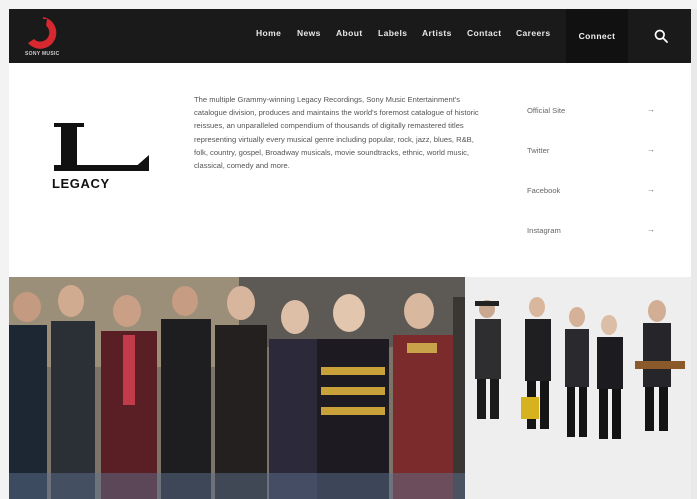  Describe the element at coordinates (546, 110) in the screenshot. I see `link-label: Official Site` at that location.